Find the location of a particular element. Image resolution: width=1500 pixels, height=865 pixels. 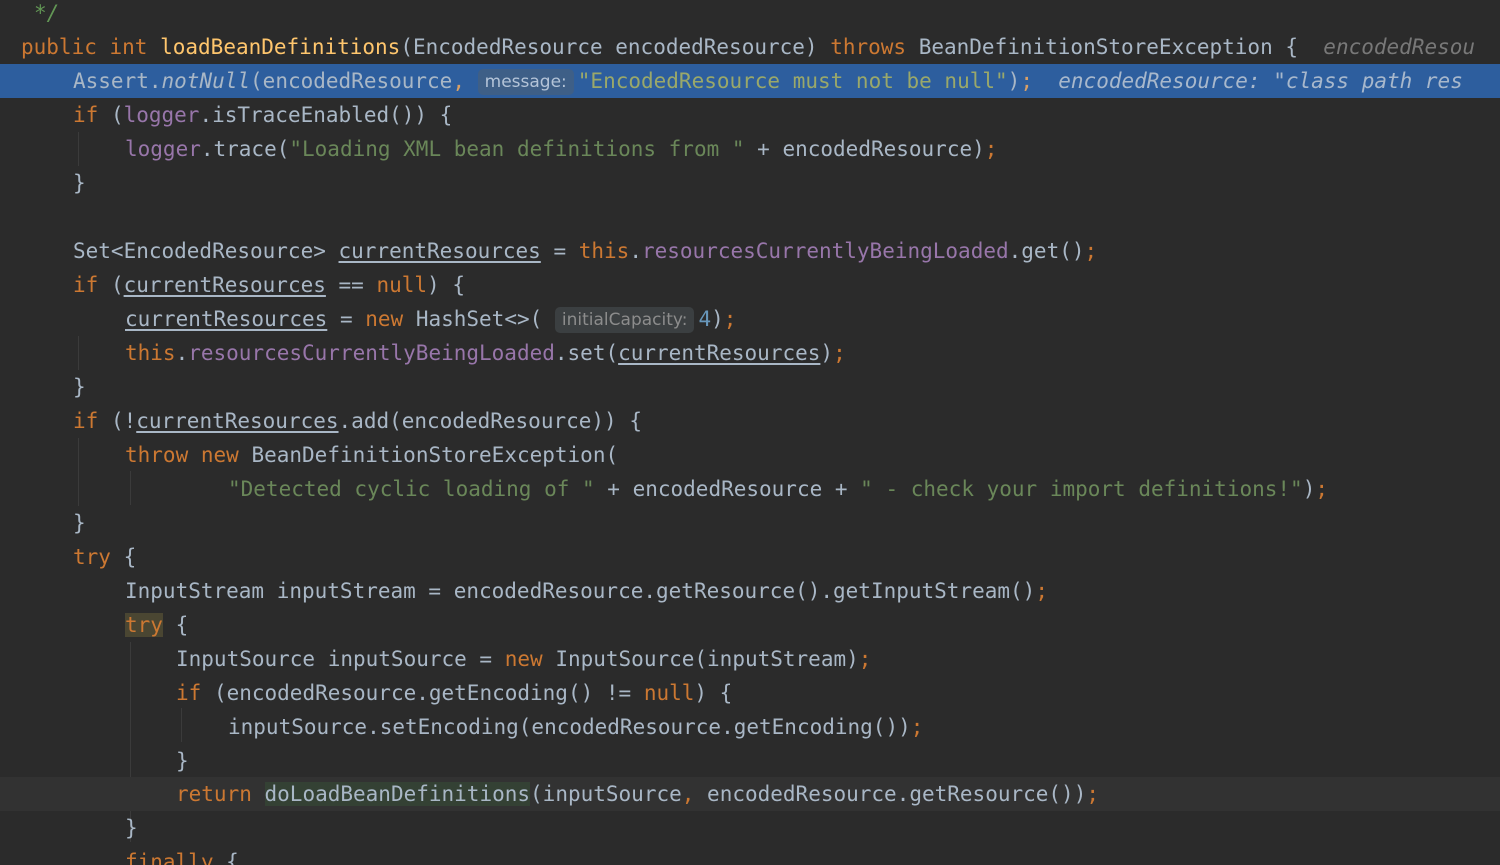

code-text: (encodedResource is located at coordinates (351, 81).